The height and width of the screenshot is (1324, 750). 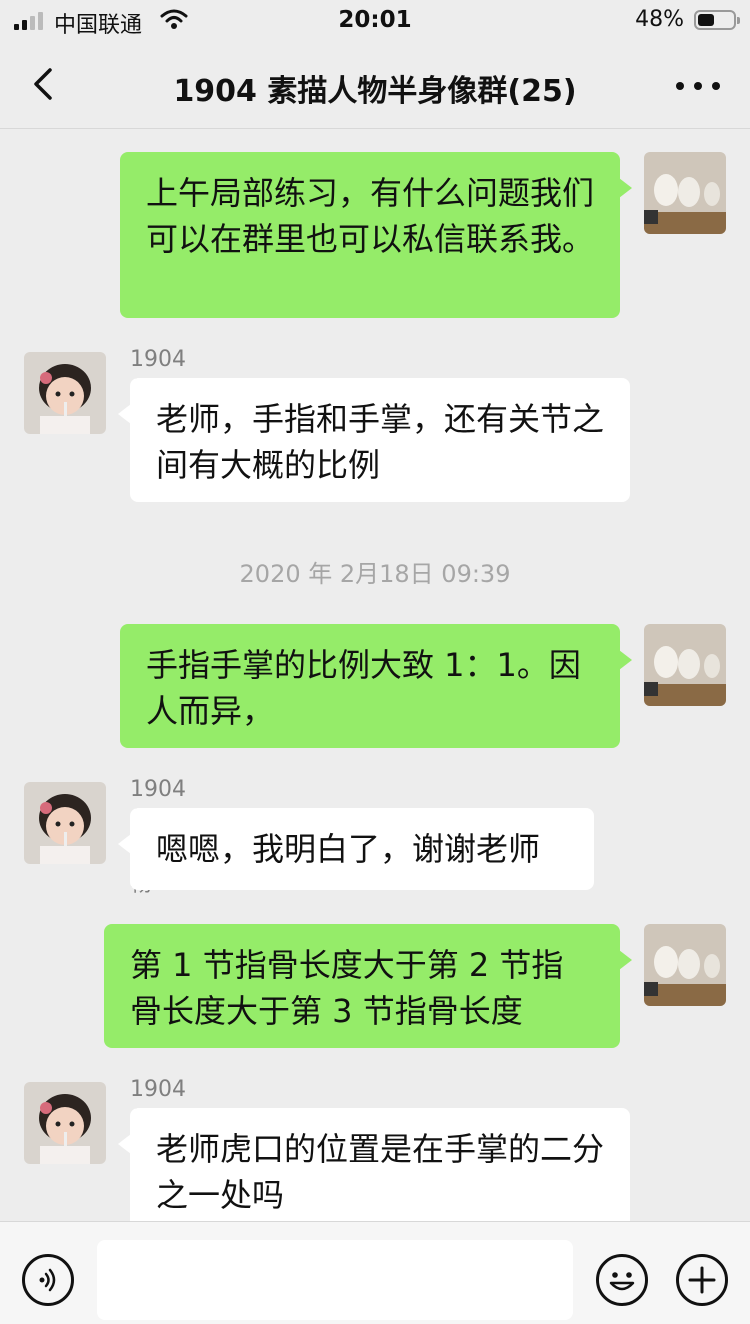 What do you see at coordinates (375, 574) in the screenshot?
I see `timestamp: 2020 年 2月18日 09:39` at bounding box center [375, 574].